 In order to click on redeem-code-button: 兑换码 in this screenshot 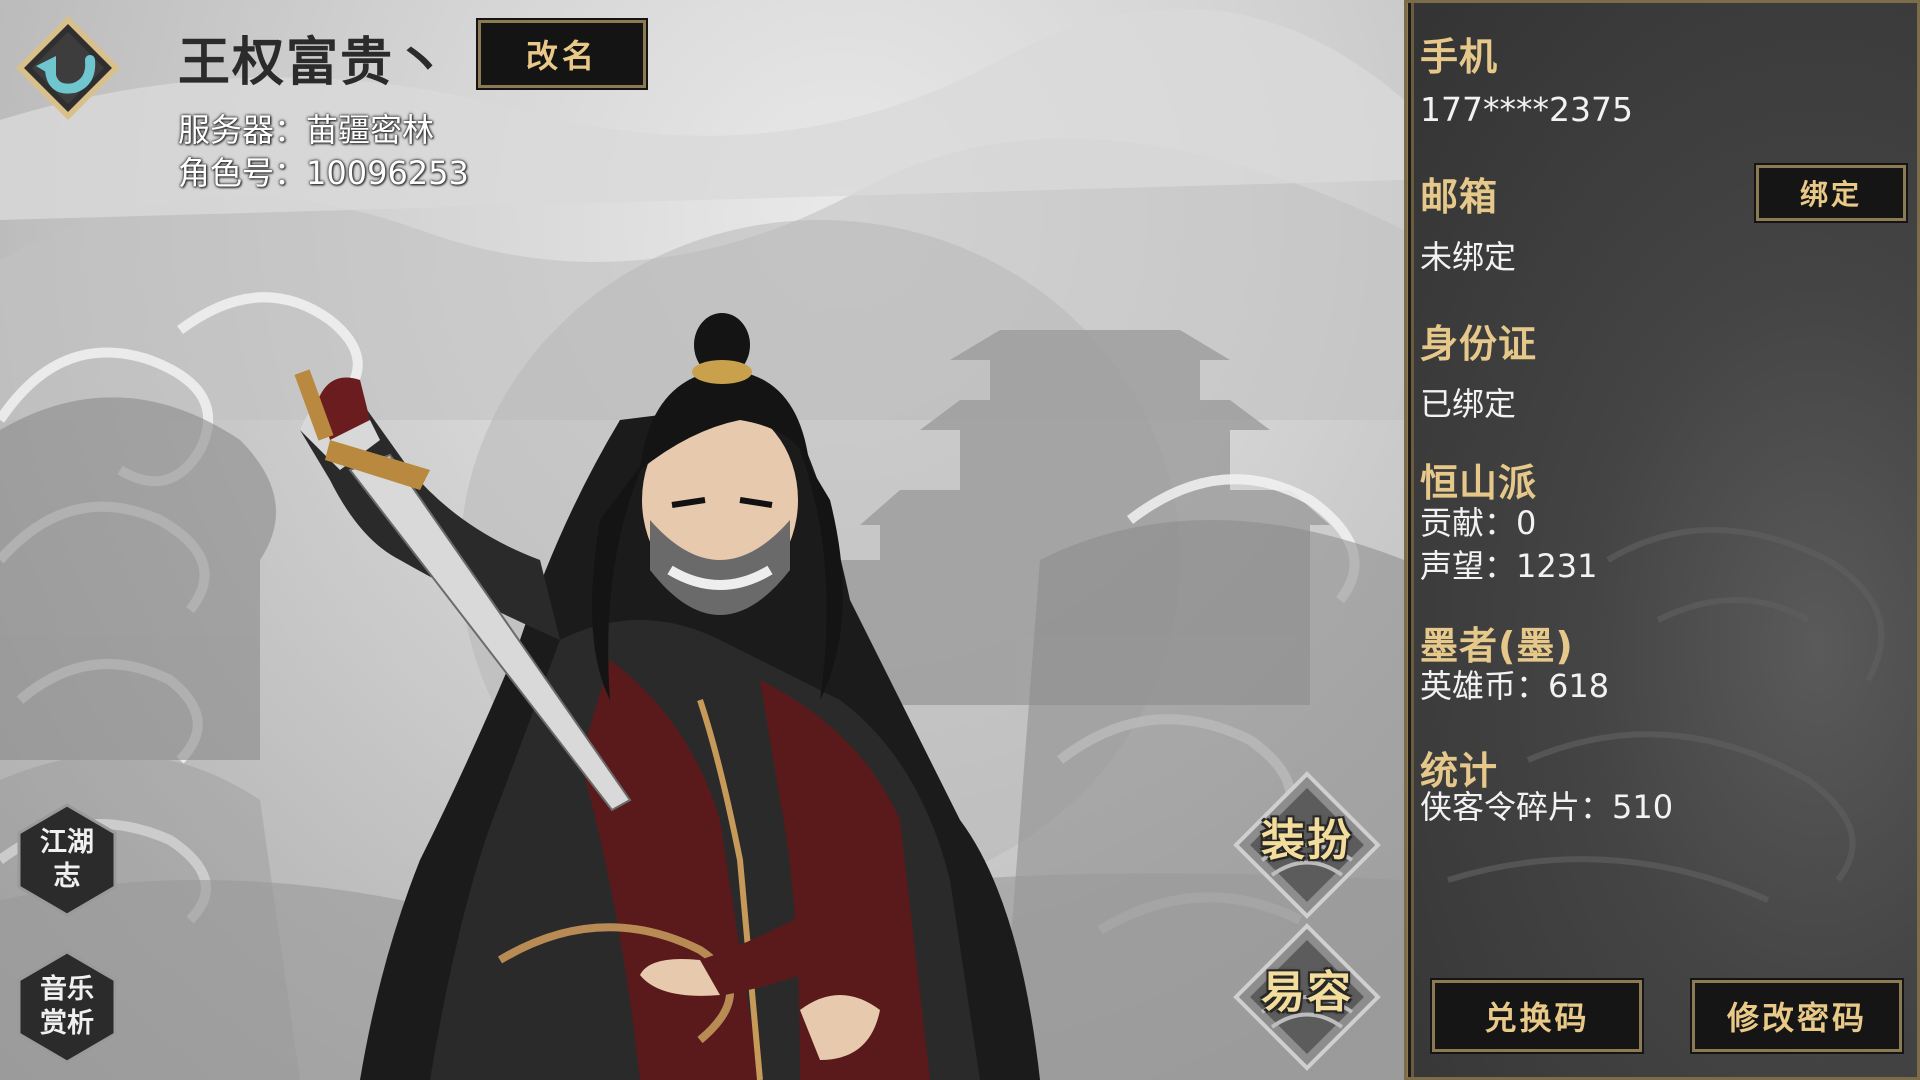, I will do `click(1537, 1016)`.